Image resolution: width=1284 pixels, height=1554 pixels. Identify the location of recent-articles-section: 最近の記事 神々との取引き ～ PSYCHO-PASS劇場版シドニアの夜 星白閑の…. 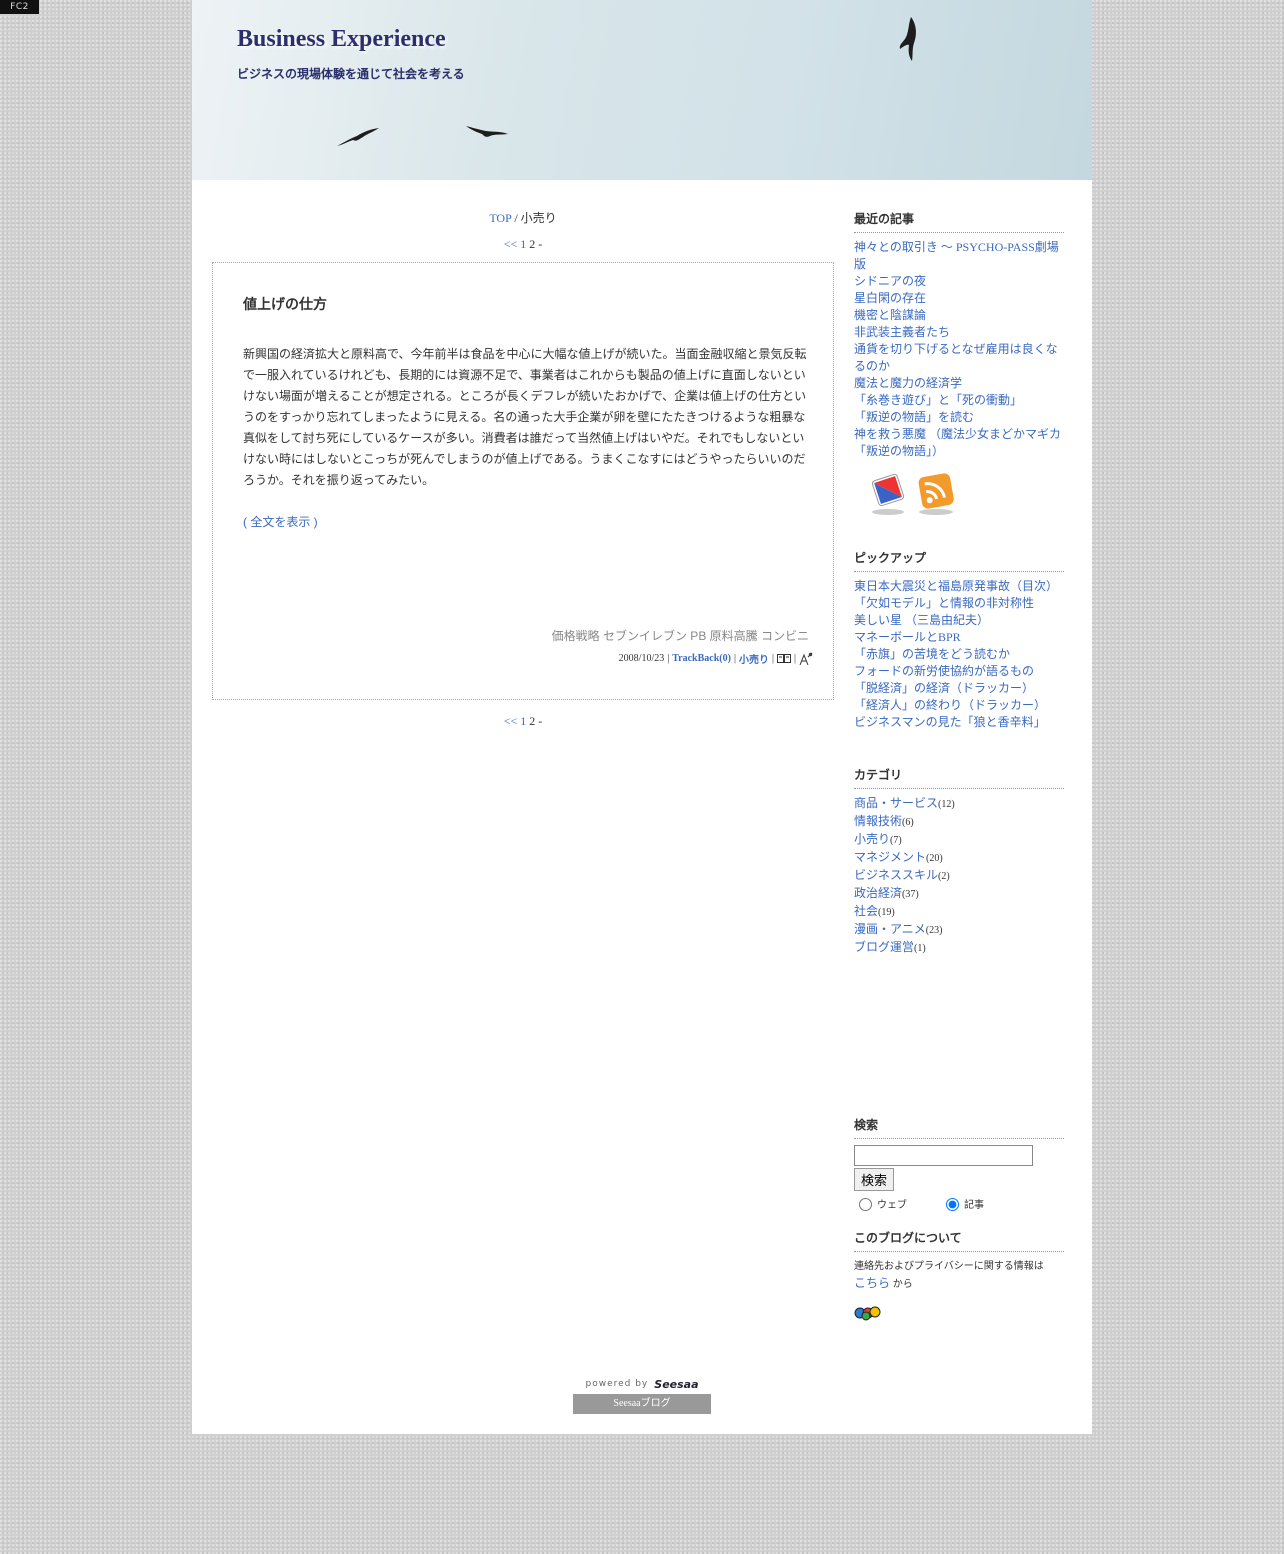
(959, 363).